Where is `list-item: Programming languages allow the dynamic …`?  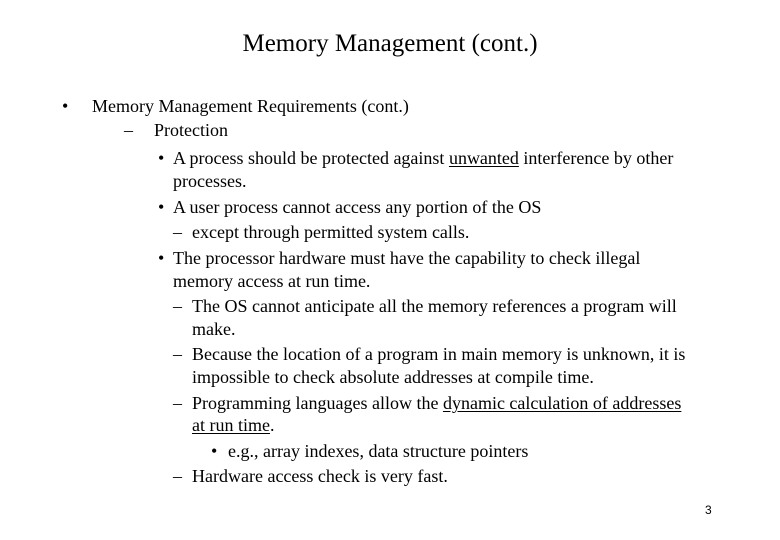 list-item: Programming languages allow the dynamic … is located at coordinates (436, 403).